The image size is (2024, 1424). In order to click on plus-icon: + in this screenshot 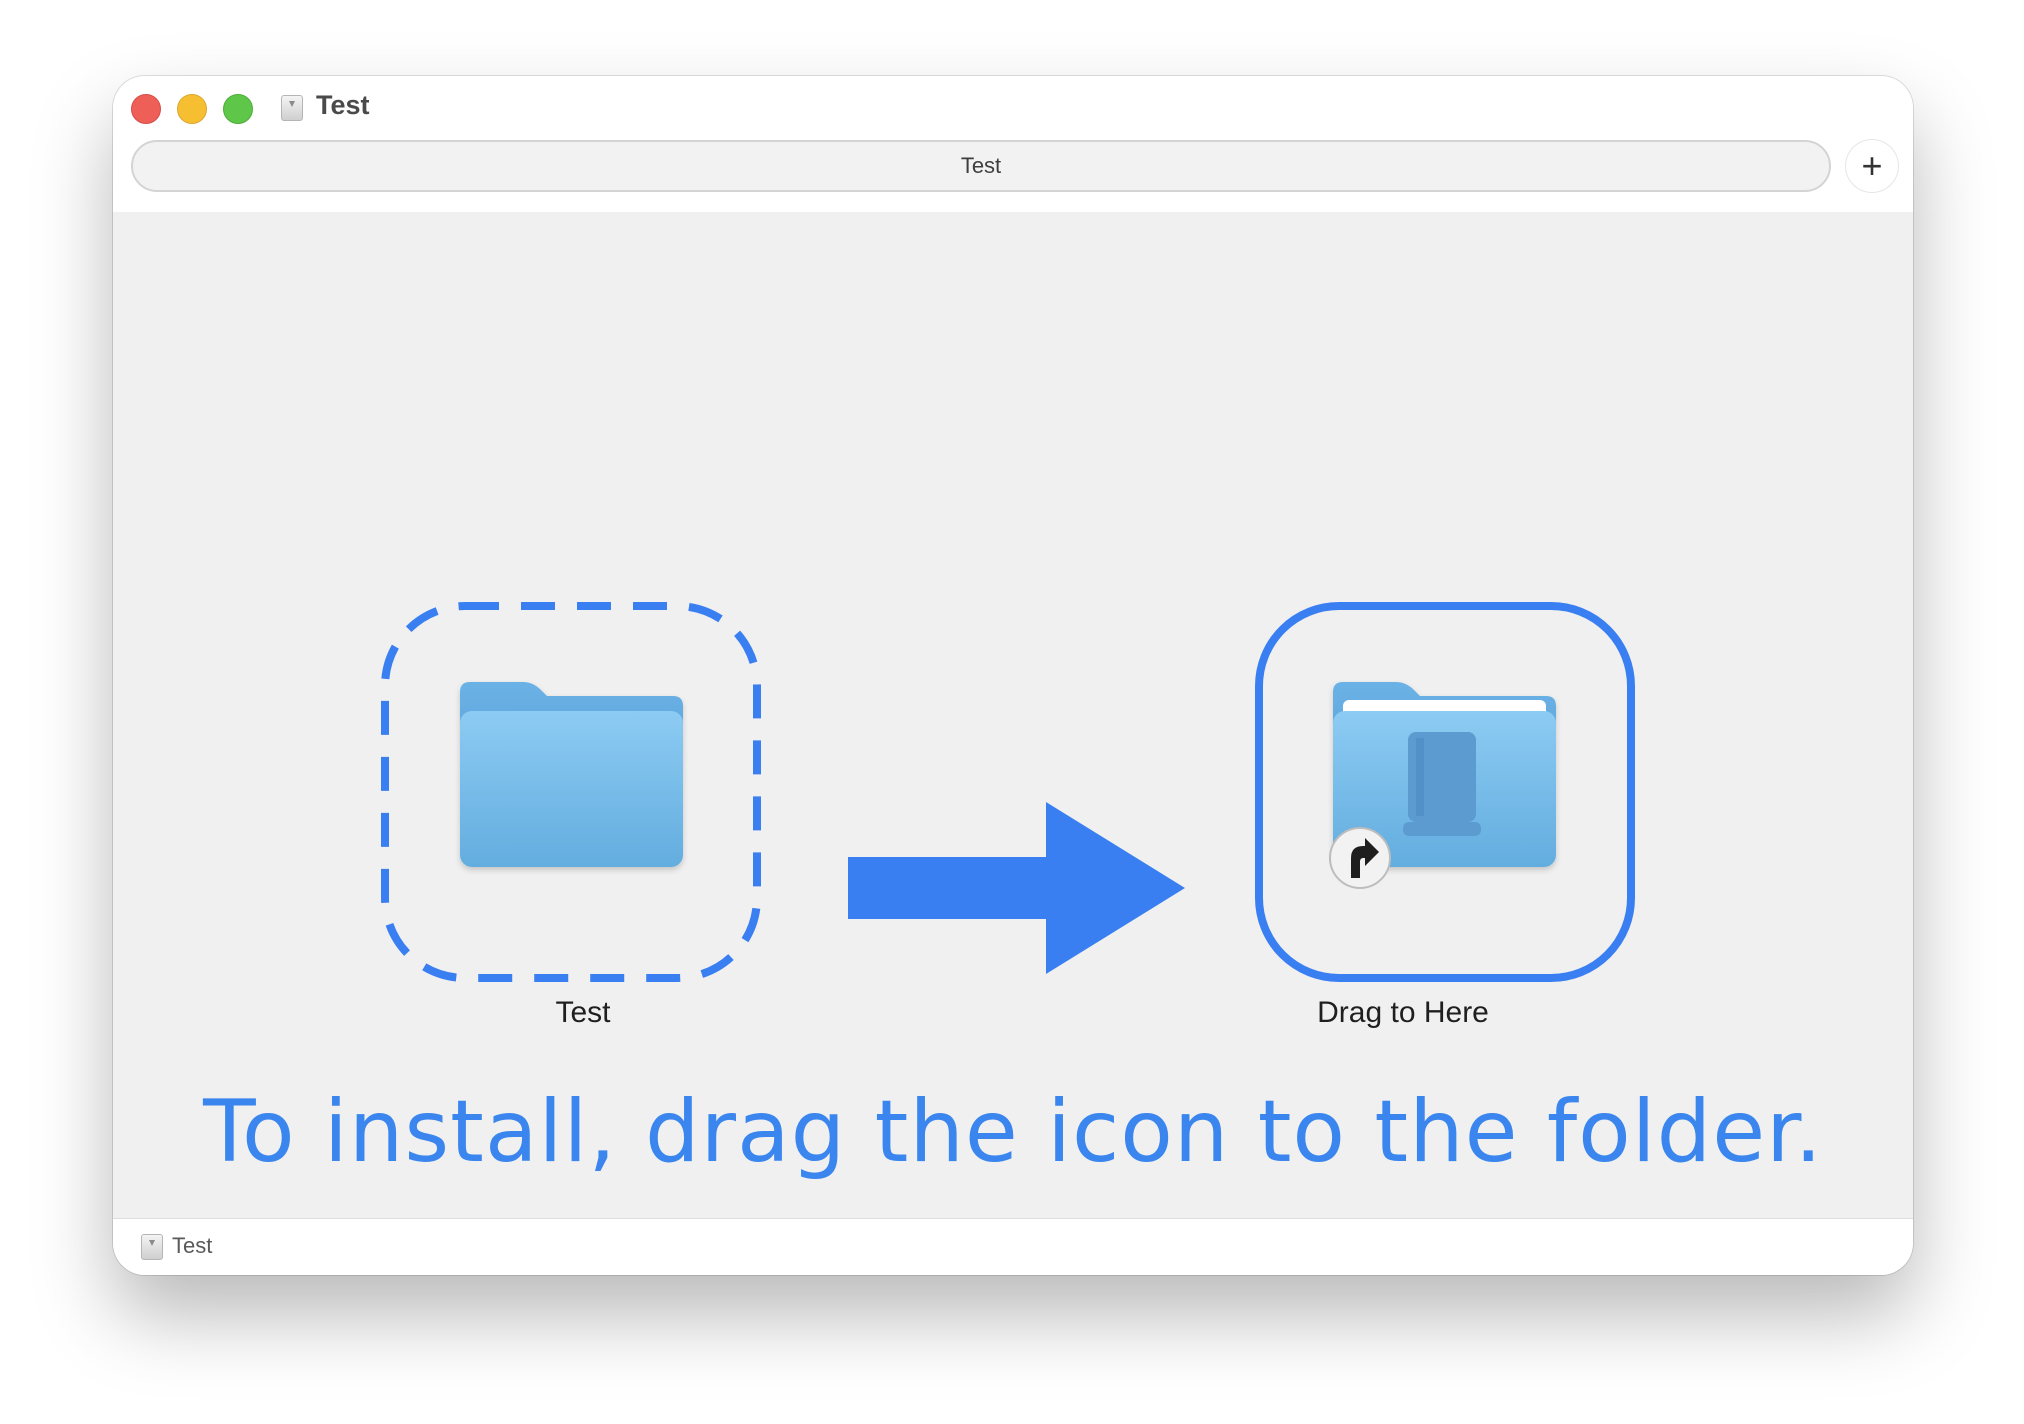, I will do `click(1872, 165)`.